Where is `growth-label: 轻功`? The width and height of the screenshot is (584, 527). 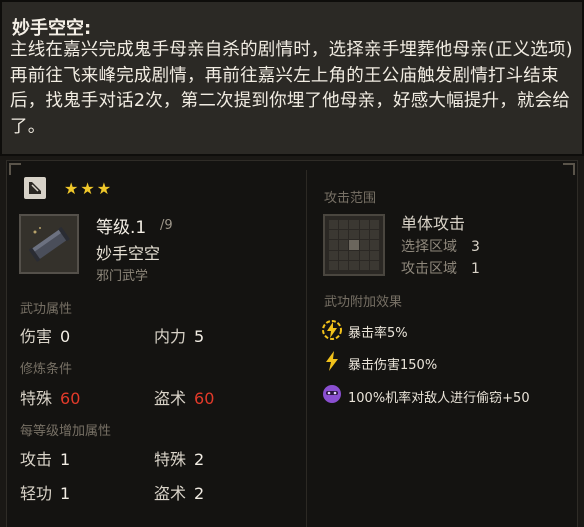
growth-label: 轻功 is located at coordinates (36, 493).